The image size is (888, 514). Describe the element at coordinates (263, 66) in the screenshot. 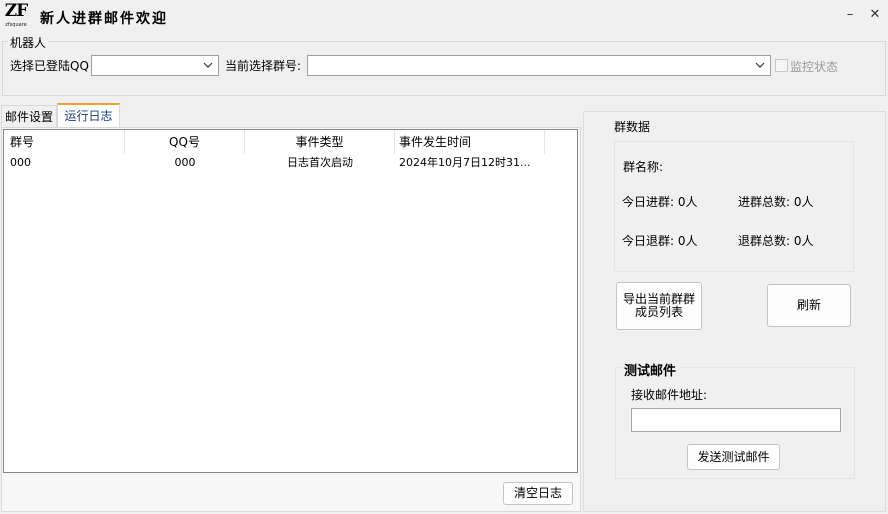

I see `group-select-label: 当前选择群号:` at that location.